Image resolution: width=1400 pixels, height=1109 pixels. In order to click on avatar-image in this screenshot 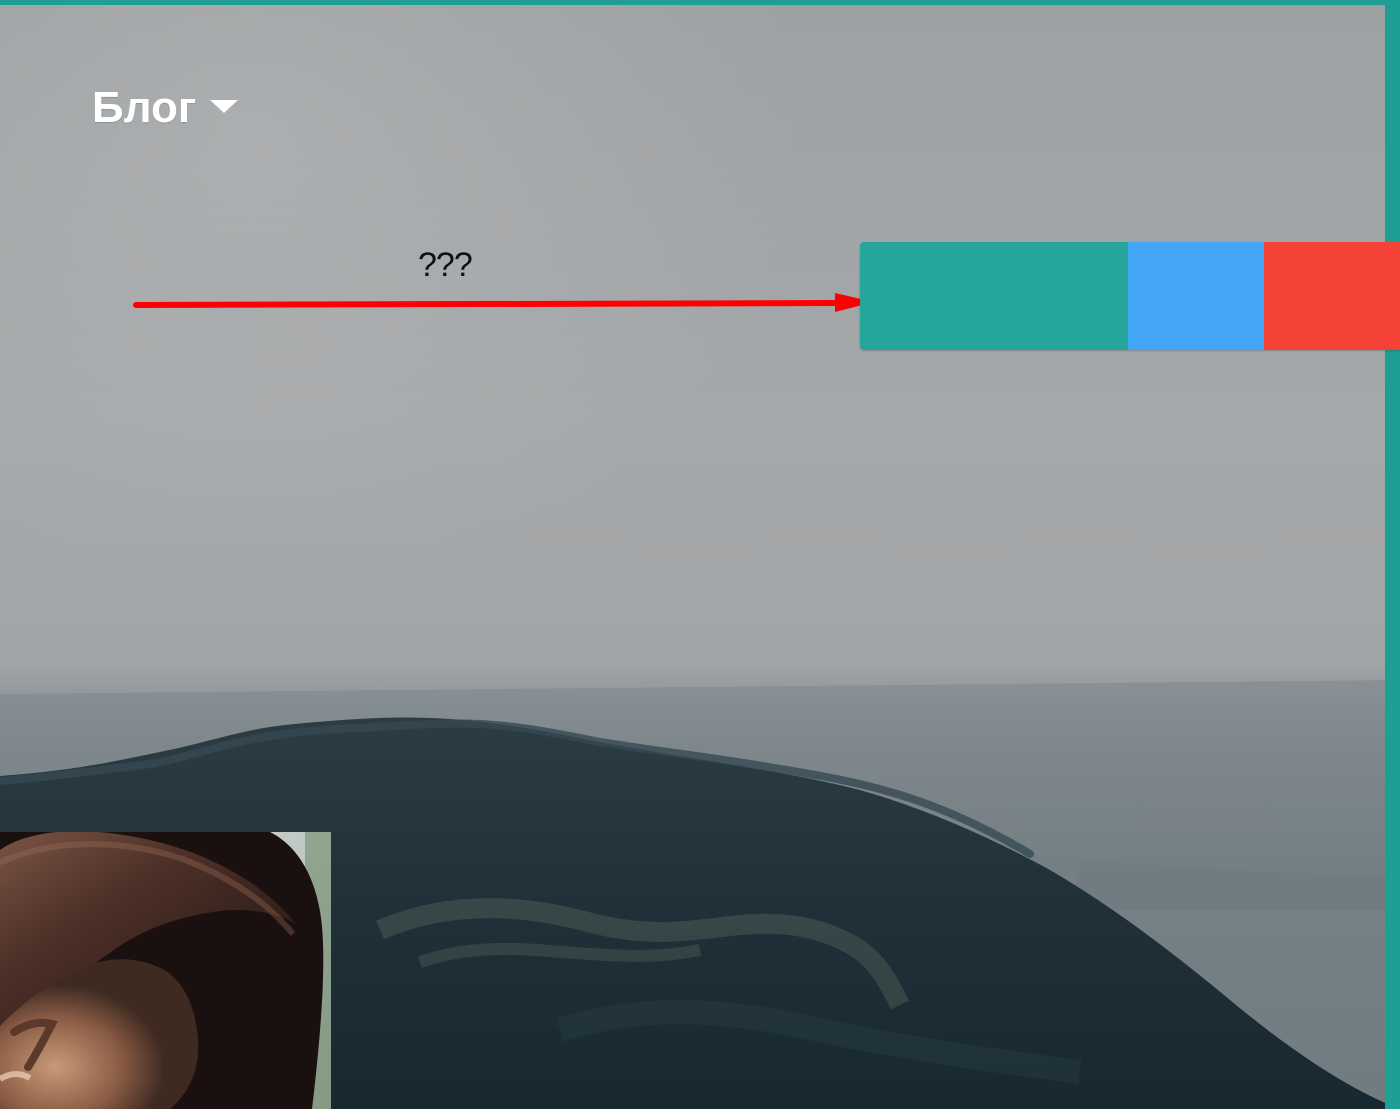, I will do `click(165, 970)`.